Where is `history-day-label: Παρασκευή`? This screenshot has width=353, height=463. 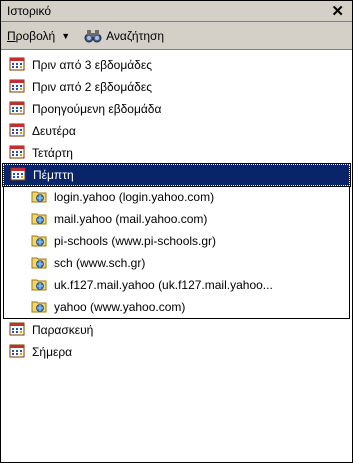
history-day-label: Παρασκευή is located at coordinates (63, 330).